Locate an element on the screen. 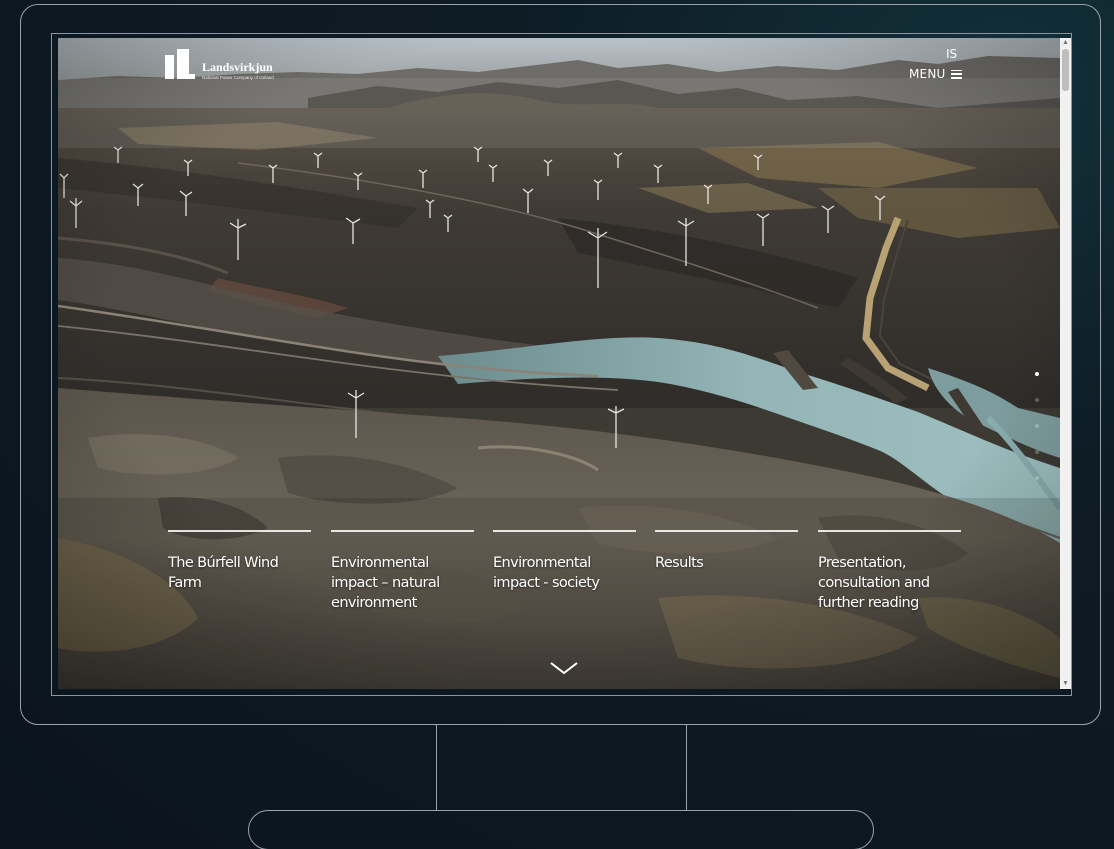 Image resolution: width=1114 pixels, height=849 pixels. menu-button: MENU is located at coordinates (935, 74).